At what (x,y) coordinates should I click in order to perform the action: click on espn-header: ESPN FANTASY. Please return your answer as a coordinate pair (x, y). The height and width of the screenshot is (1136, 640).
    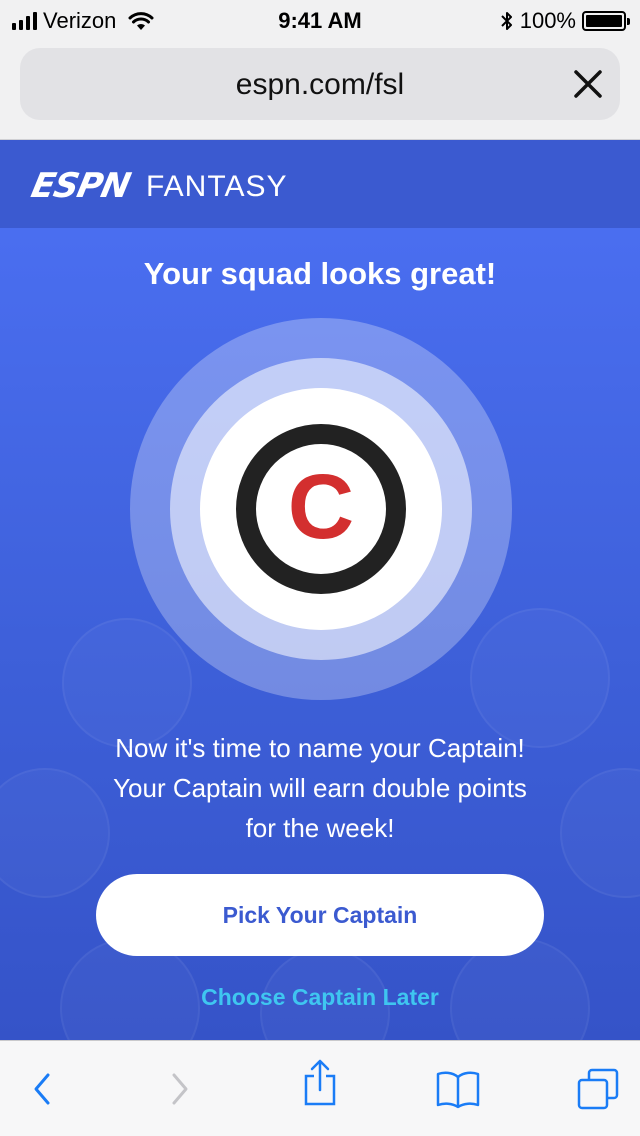
    Looking at the image, I should click on (320, 184).